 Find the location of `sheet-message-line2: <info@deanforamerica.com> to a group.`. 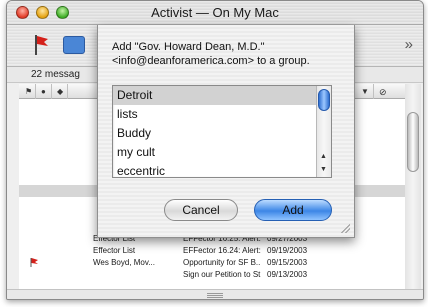

sheet-message-line2: <info@deanforamerica.com> to a group. is located at coordinates (211, 61).